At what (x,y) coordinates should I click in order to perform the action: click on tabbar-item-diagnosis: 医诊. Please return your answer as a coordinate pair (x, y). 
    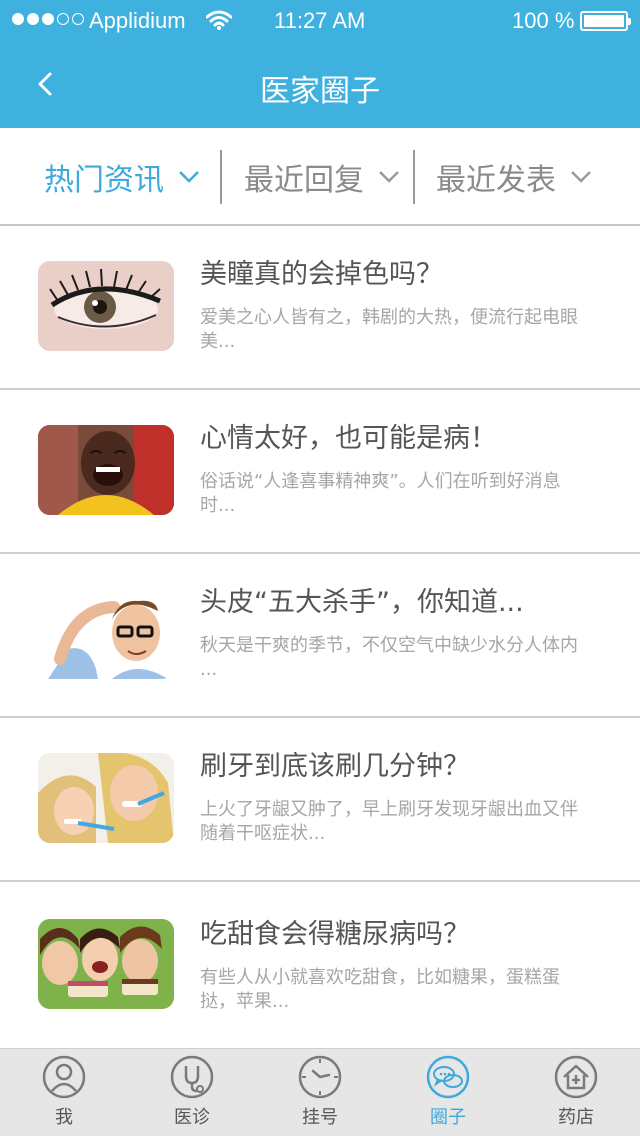
    Looking at the image, I should click on (192, 1092).